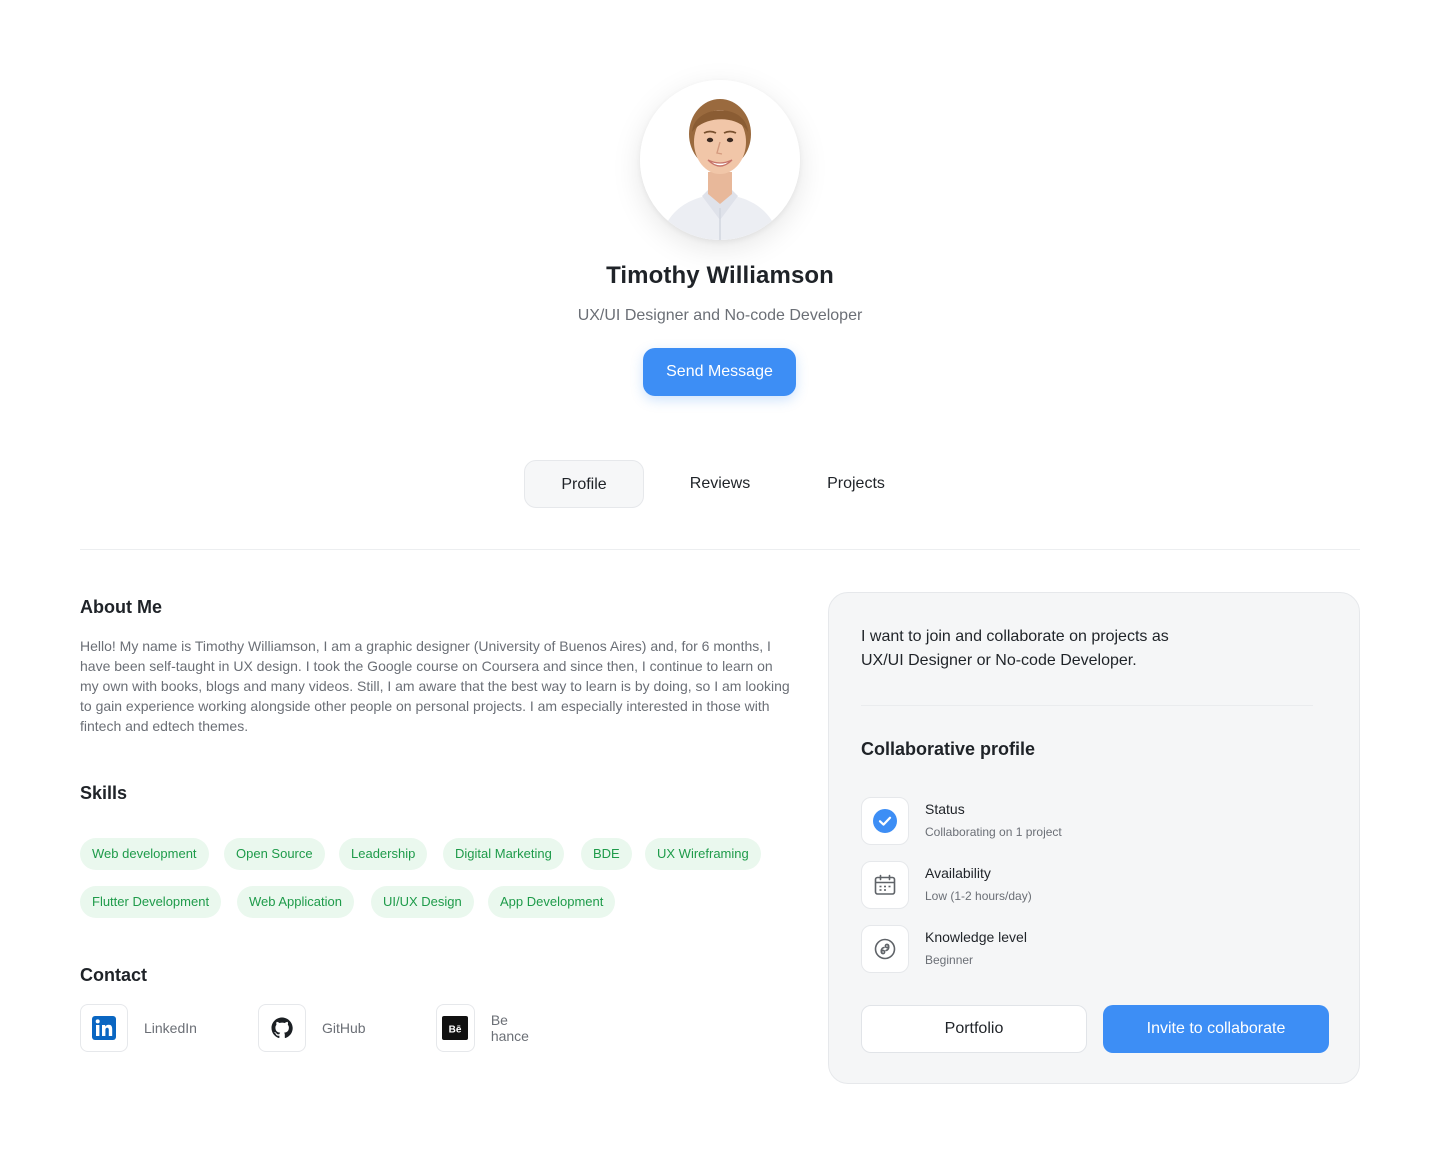  What do you see at coordinates (144, 854) in the screenshot?
I see `skill-chip: Web development` at bounding box center [144, 854].